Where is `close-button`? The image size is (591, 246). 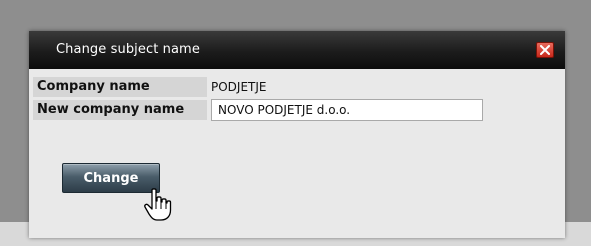
close-button is located at coordinates (545, 50).